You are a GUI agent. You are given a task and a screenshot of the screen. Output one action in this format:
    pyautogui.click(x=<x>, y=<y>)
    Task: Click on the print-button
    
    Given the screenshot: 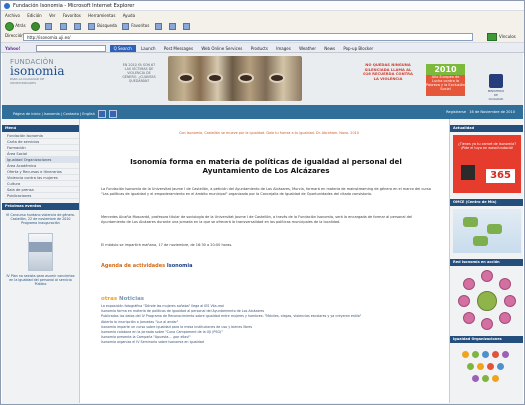 What is the action you would take?
    pyautogui.click(x=187, y=25)
    